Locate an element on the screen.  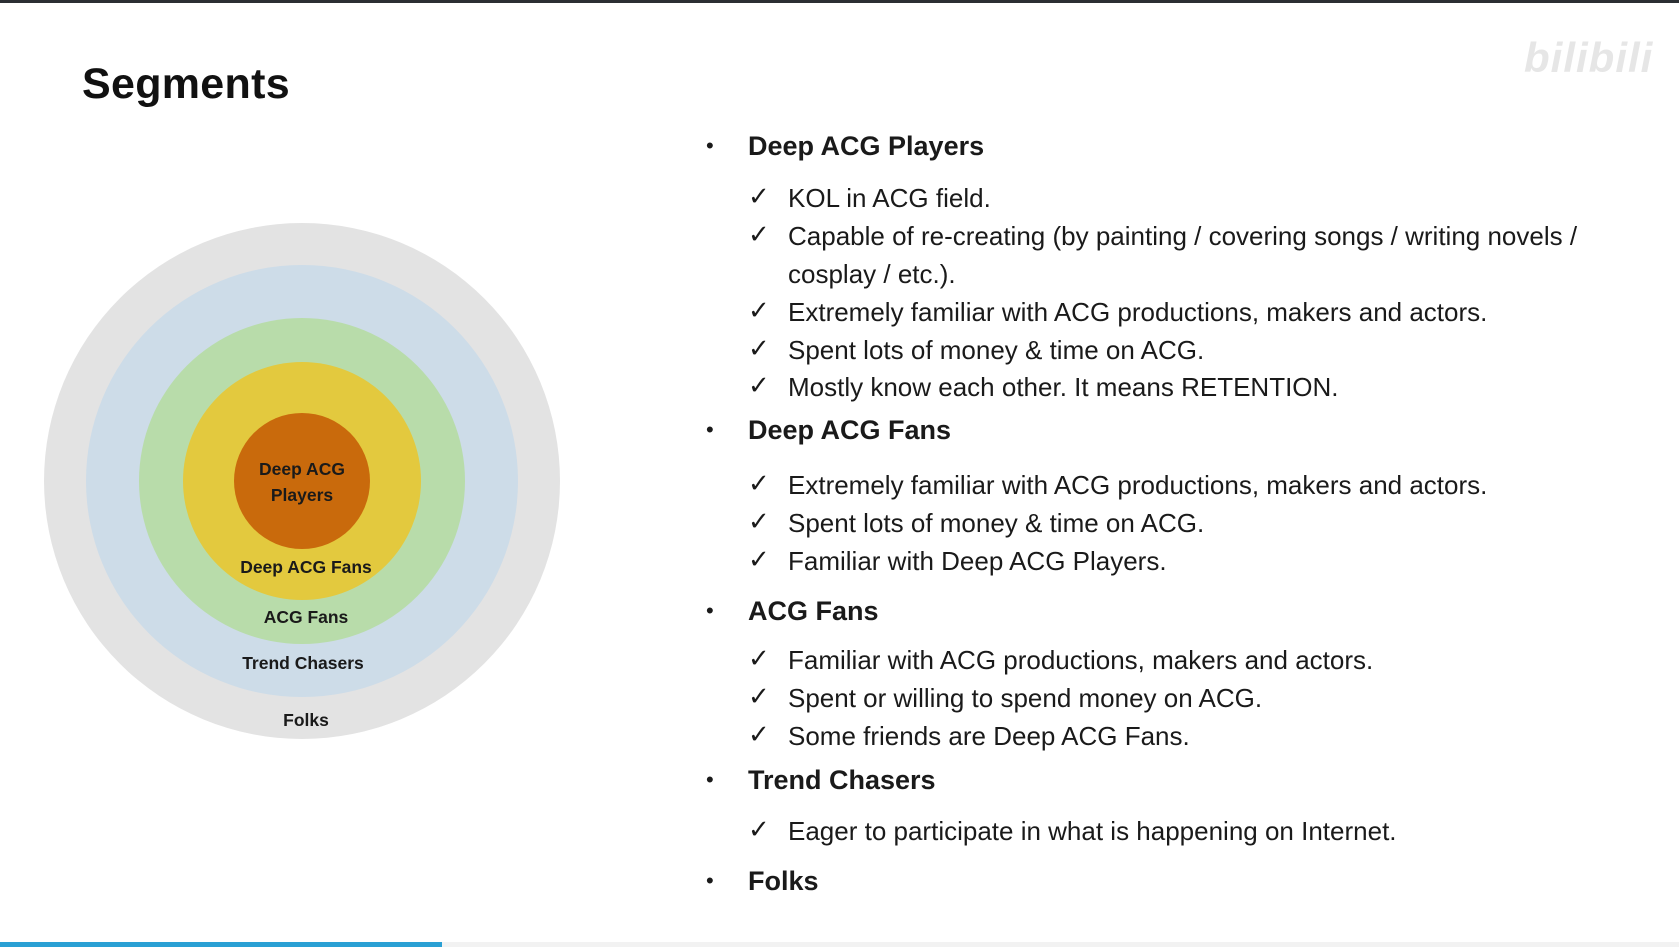
segment-heading: Deep ACG Fans is located at coordinates (850, 430).